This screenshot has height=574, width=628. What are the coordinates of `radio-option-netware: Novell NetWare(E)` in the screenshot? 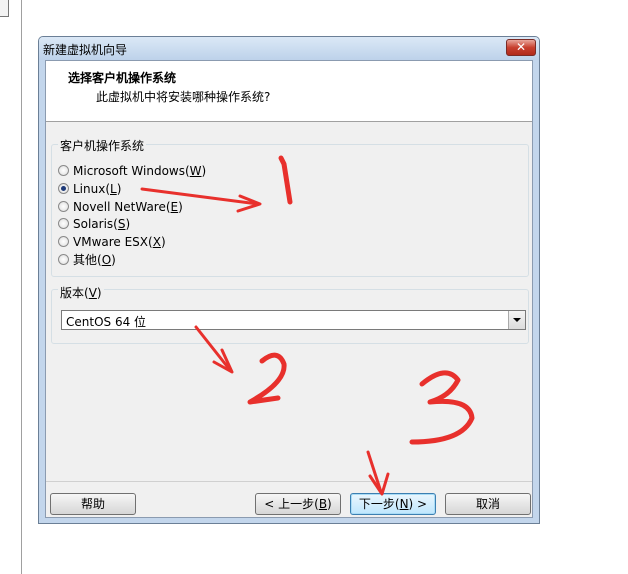 It's located at (120, 206).